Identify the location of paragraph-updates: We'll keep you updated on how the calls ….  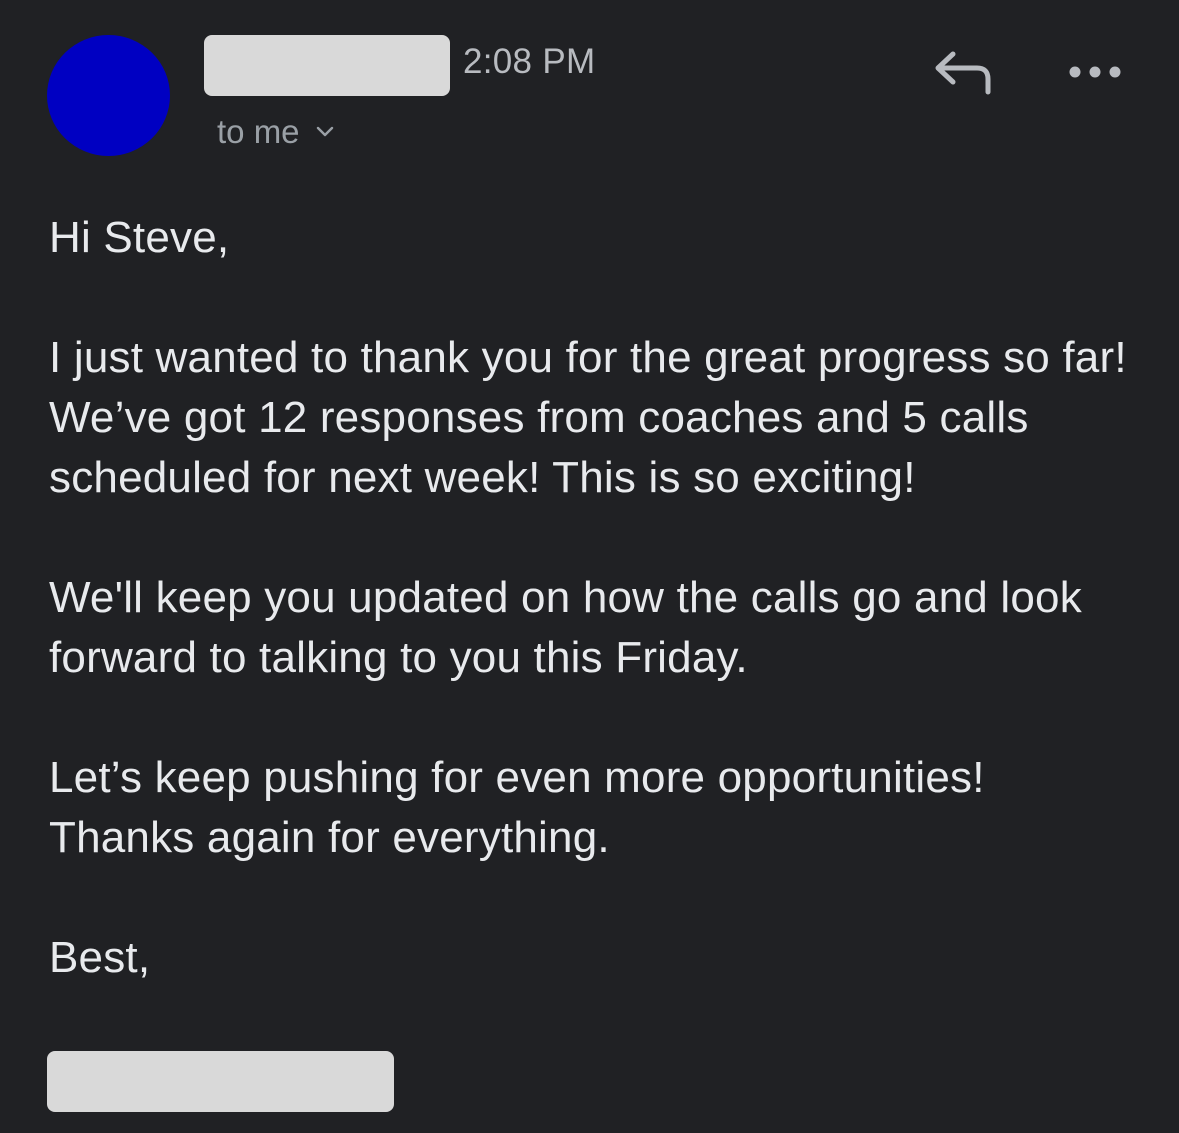
(572, 627).